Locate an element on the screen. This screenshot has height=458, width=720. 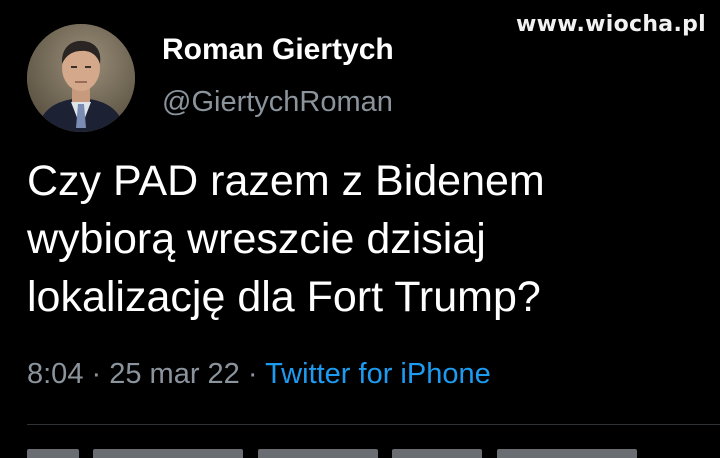
tweet-text-line: wybiorą wreszcie dzisiaj is located at coordinates (256, 239).